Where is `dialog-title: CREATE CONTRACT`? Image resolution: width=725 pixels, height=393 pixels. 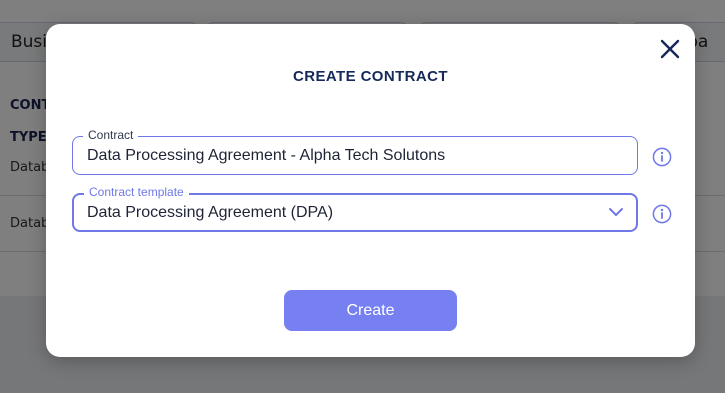 dialog-title: CREATE CONTRACT is located at coordinates (370, 76).